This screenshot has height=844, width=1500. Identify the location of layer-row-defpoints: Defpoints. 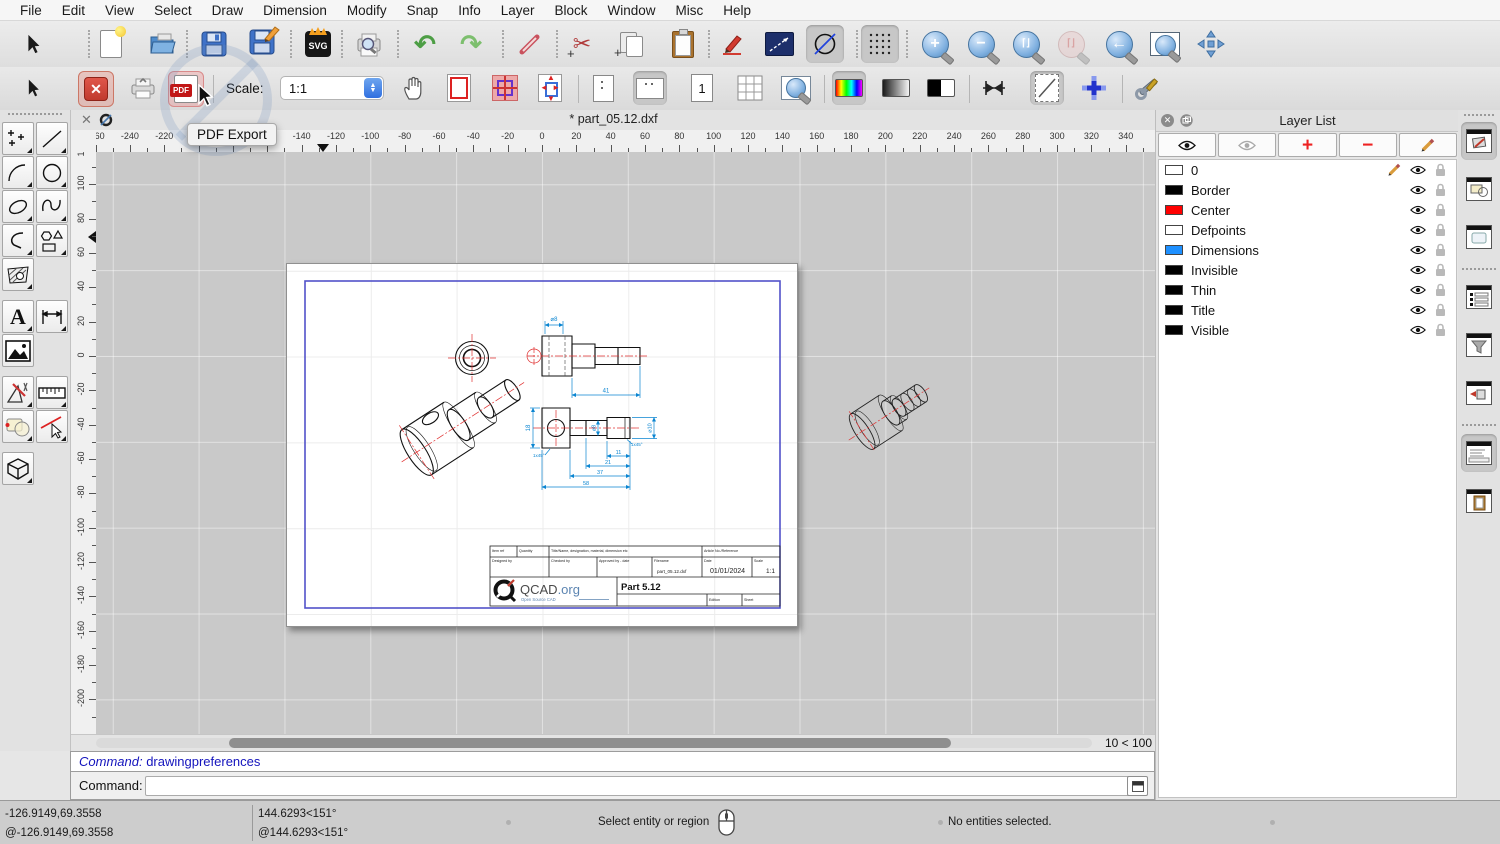
(1307, 230).